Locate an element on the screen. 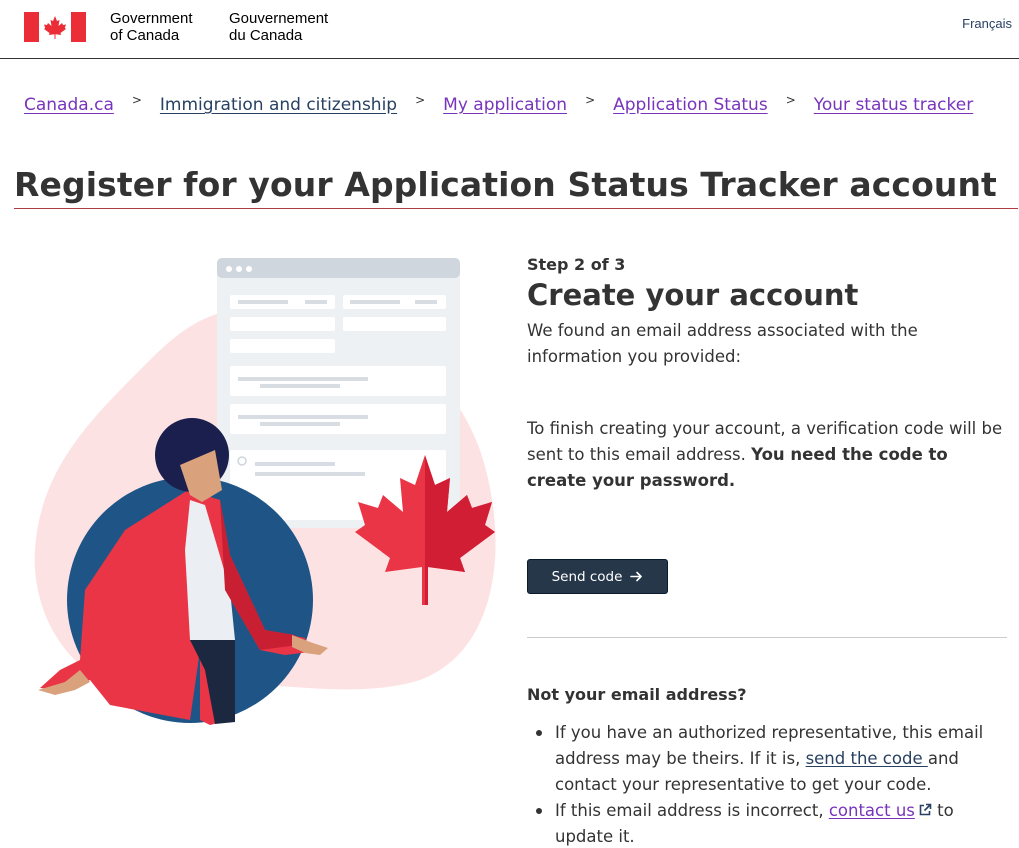 The width and height of the screenshot is (1019, 848). section-heading: Create your account is located at coordinates (693, 295).